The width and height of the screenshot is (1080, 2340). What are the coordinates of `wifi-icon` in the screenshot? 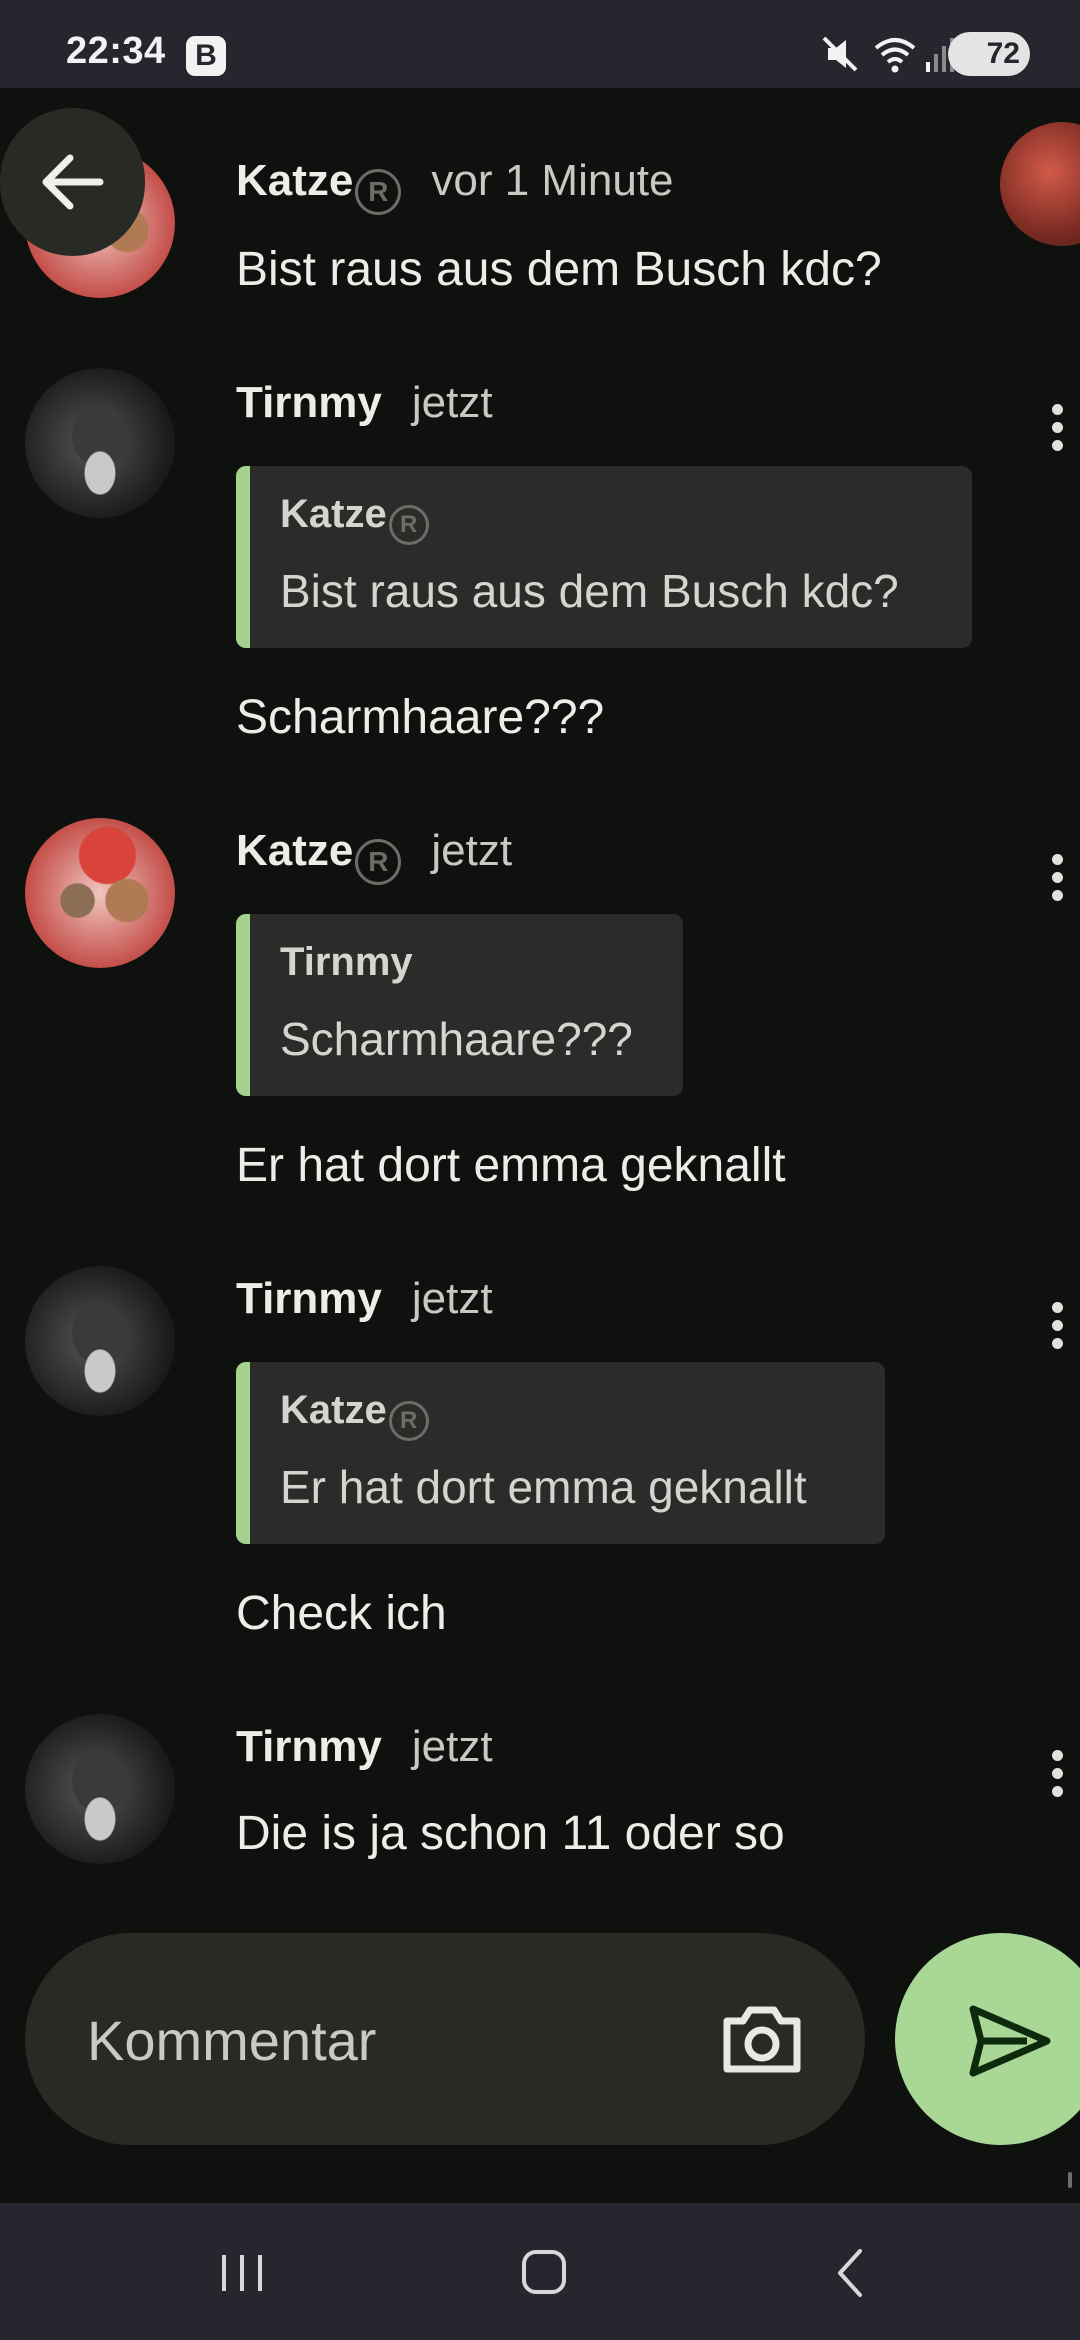 It's located at (895, 55).